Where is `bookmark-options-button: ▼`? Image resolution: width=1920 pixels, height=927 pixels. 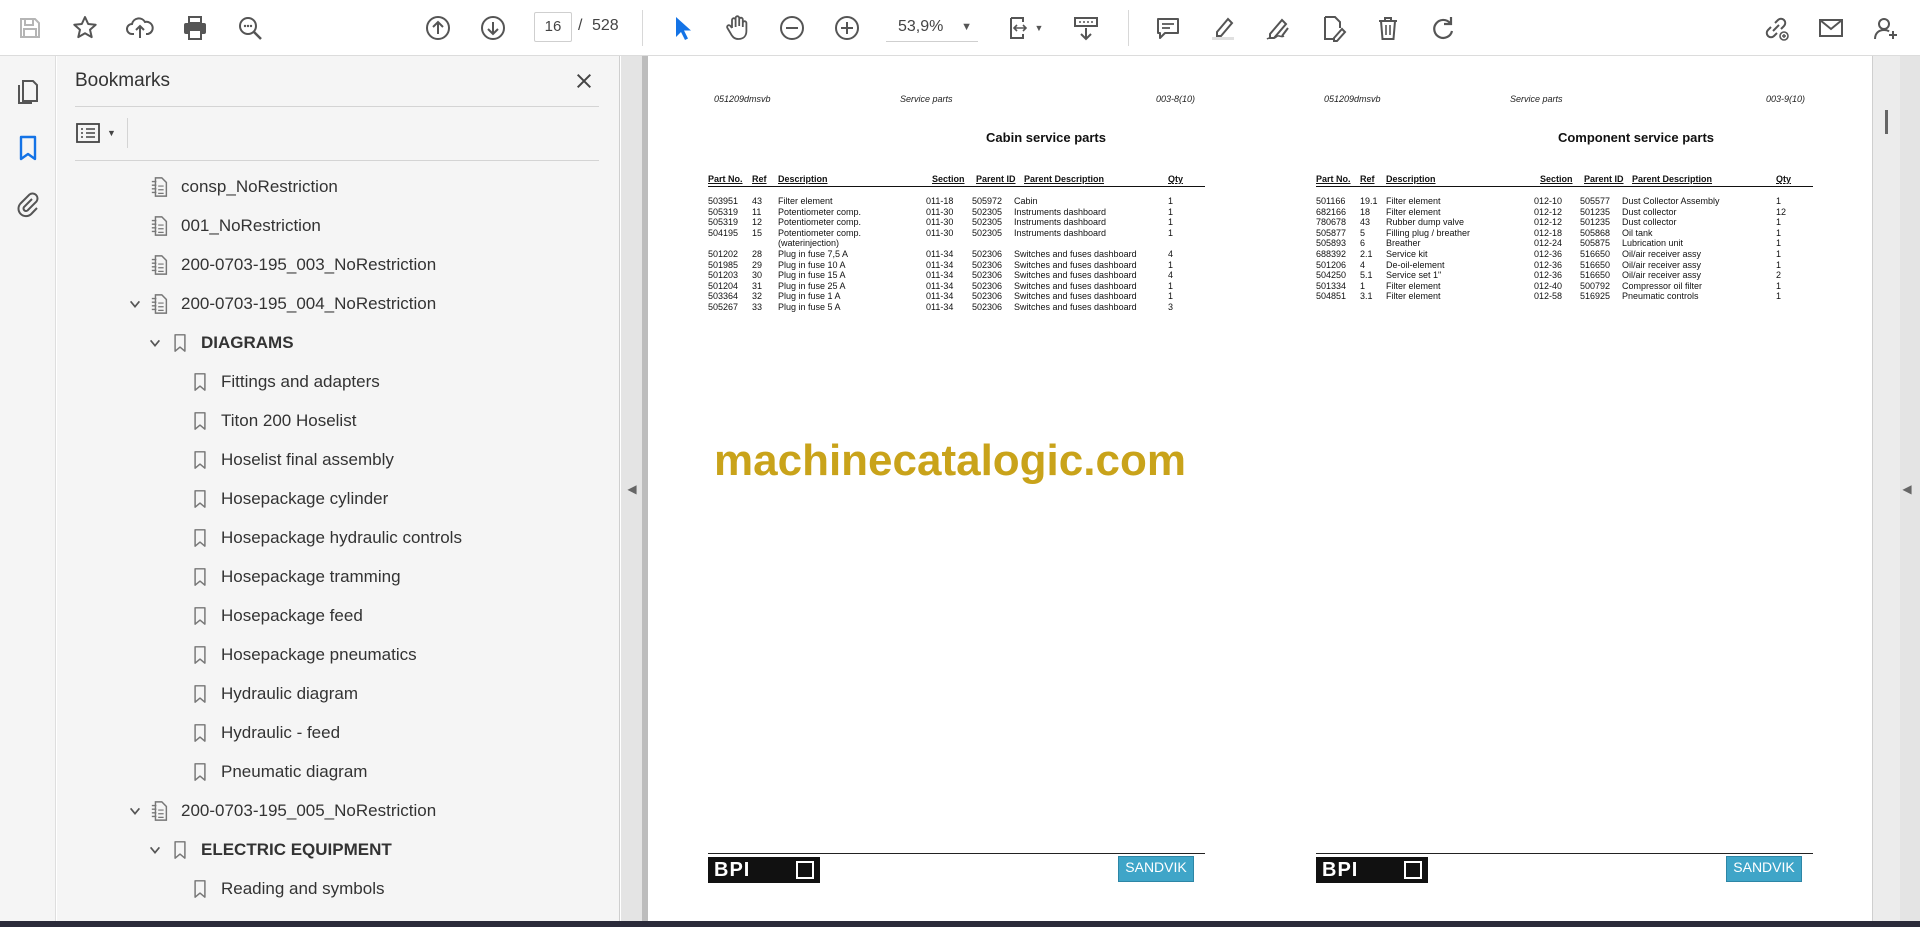 bookmark-options-button: ▼ is located at coordinates (98, 133).